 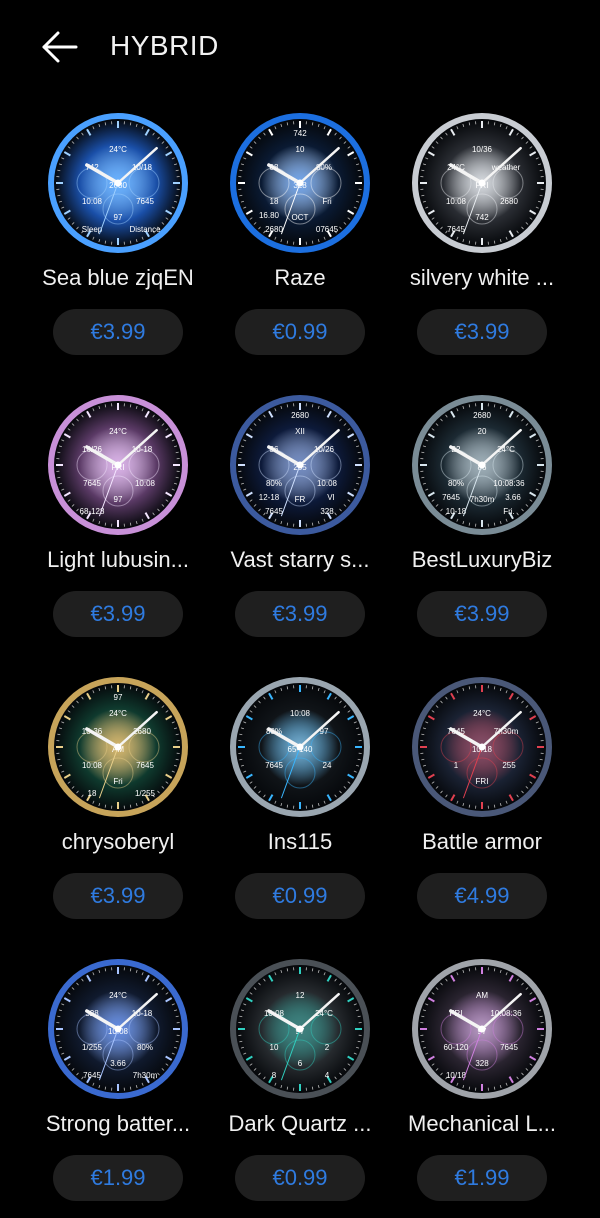 I want to click on watchface-preview: 1210:0824°C97102684, so click(x=300, y=1029).